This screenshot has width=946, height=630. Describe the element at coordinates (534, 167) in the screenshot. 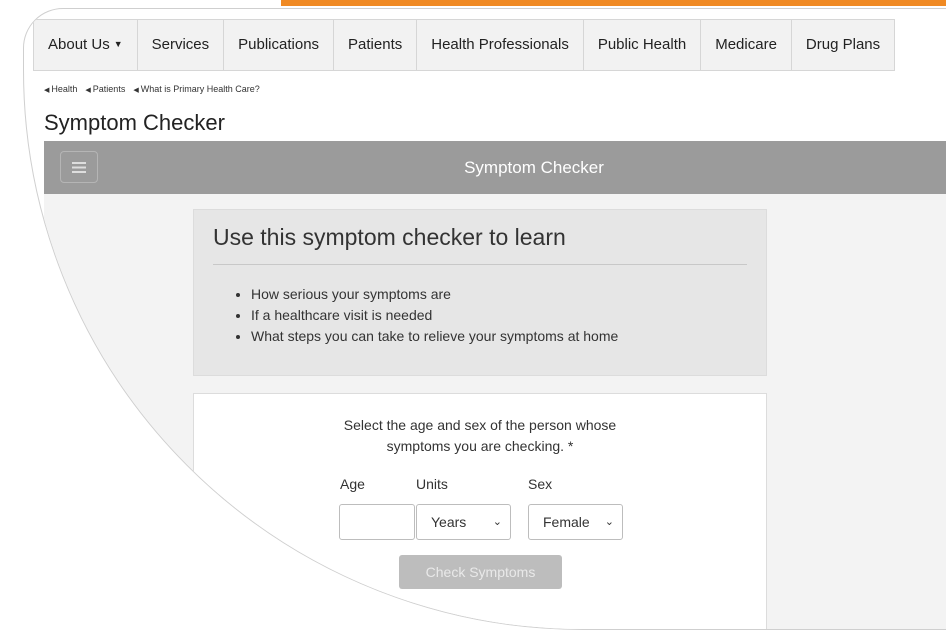

I see `widget-title: Symptom Checker` at that location.